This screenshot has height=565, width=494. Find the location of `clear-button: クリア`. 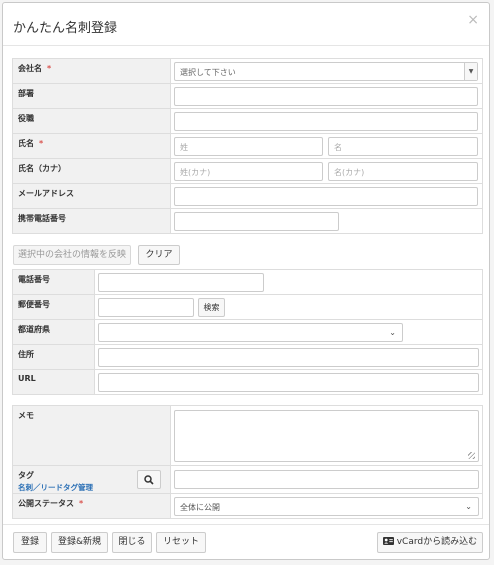

clear-button: クリア is located at coordinates (159, 255).